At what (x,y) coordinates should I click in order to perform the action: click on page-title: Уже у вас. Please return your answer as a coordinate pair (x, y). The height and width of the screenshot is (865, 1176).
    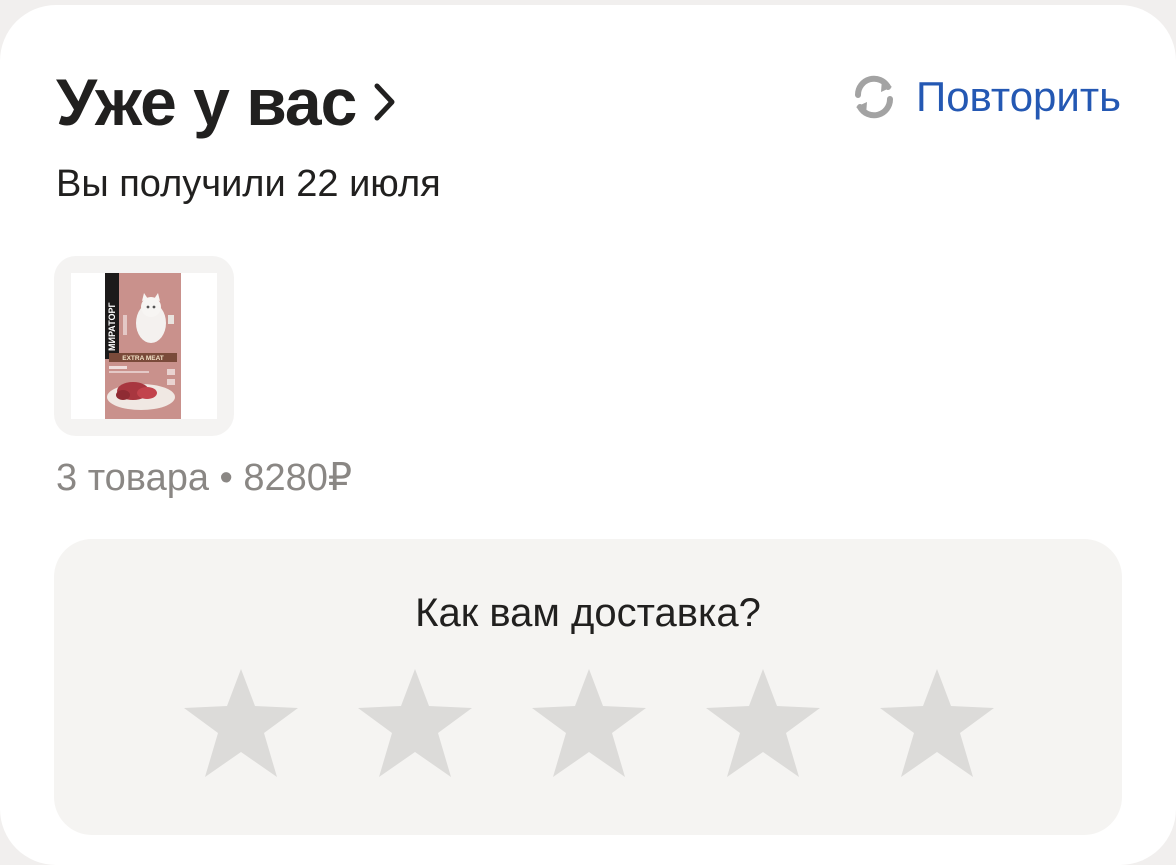
    Looking at the image, I should click on (206, 102).